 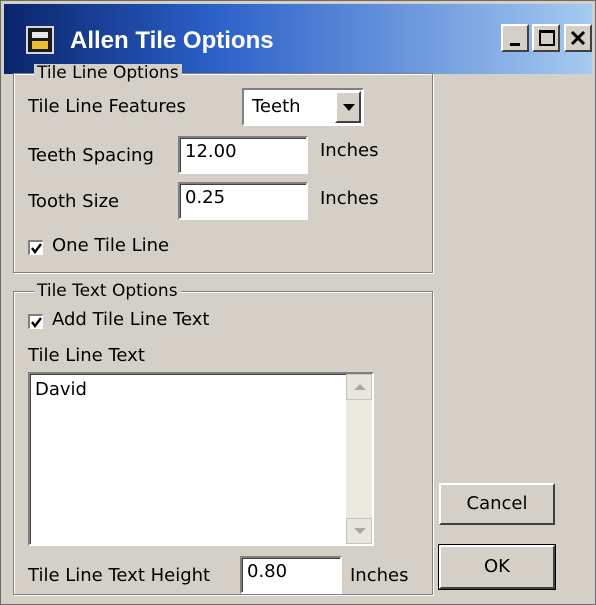 I want to click on maximize-button, so click(x=546, y=38).